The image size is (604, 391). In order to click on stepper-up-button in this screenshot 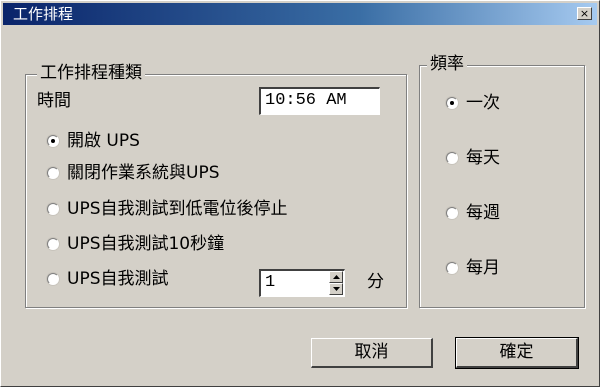, I will do `click(336, 277)`.